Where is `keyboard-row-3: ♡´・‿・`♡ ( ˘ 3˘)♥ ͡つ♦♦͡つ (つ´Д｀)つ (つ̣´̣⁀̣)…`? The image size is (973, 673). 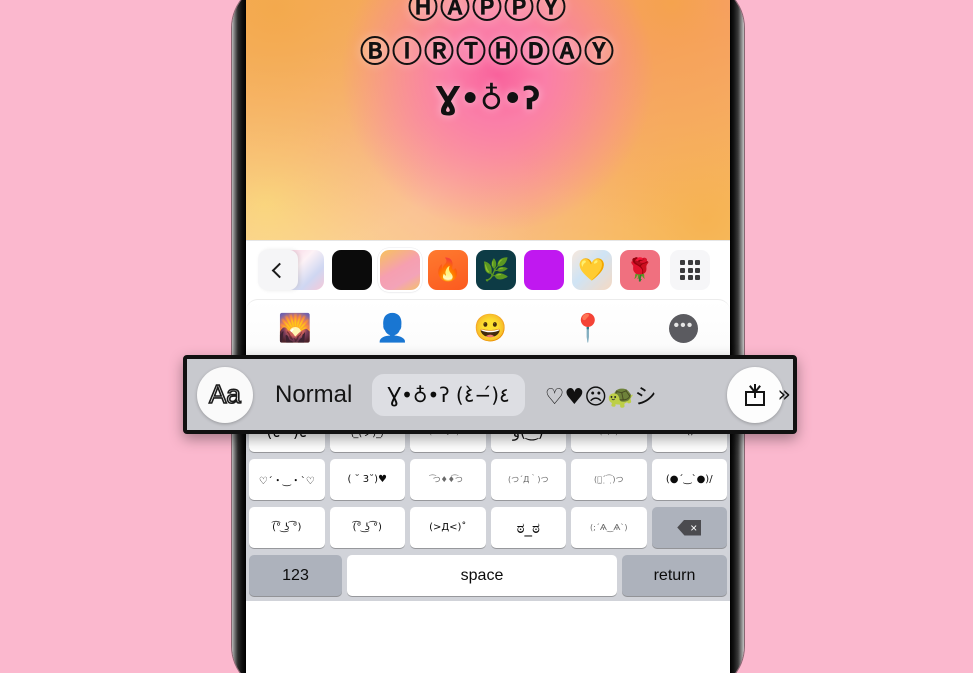
keyboard-row-3: ♡´・‿・`♡ ( ˘ 3˘)♥ ͡つ♦♦͡つ (つ´Д｀)つ (つ̣´̣⁀̣)… is located at coordinates (488, 479).